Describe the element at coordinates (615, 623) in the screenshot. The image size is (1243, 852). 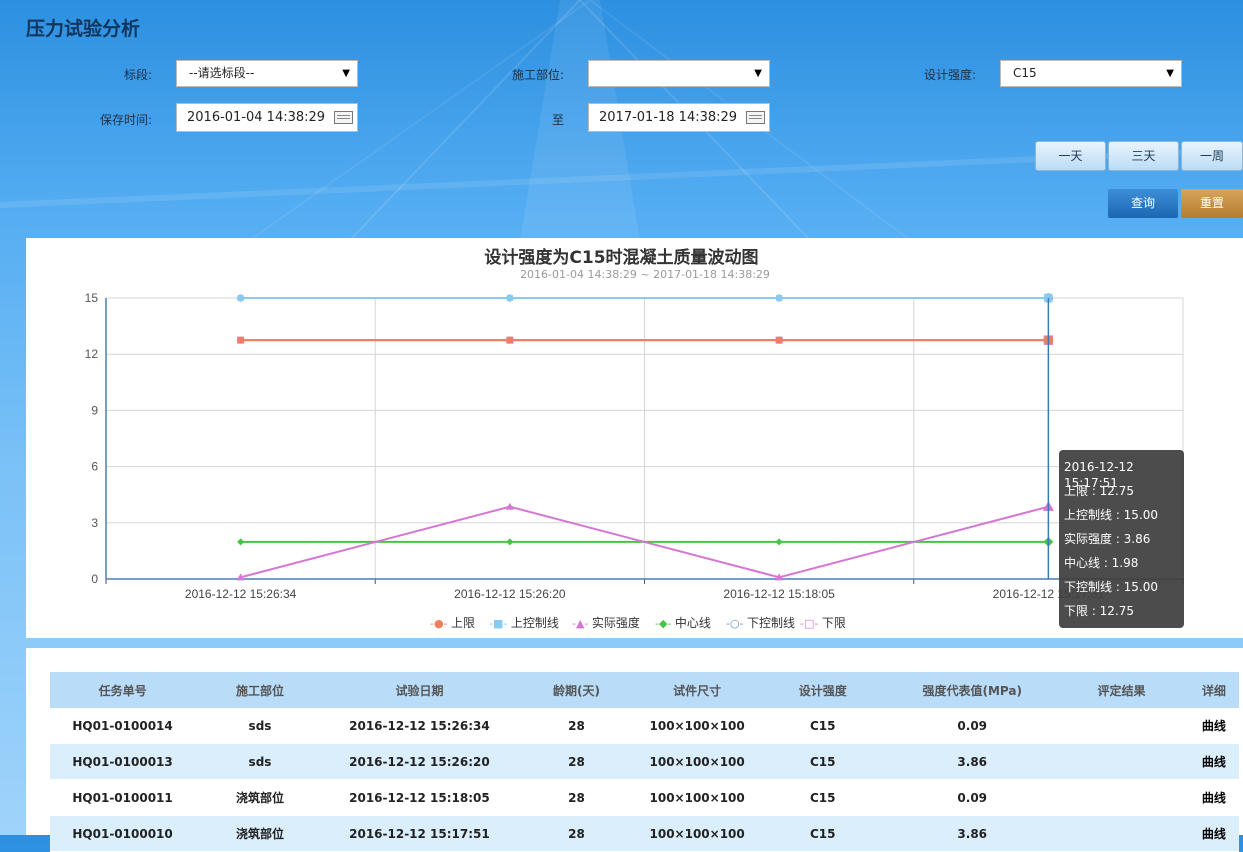
I see `legend-label: 实际强度` at that location.